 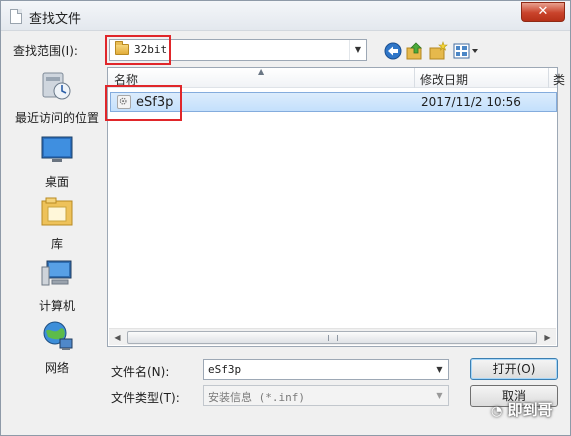 I want to click on place-recent: 最近访问的位置, so click(x=57, y=97).